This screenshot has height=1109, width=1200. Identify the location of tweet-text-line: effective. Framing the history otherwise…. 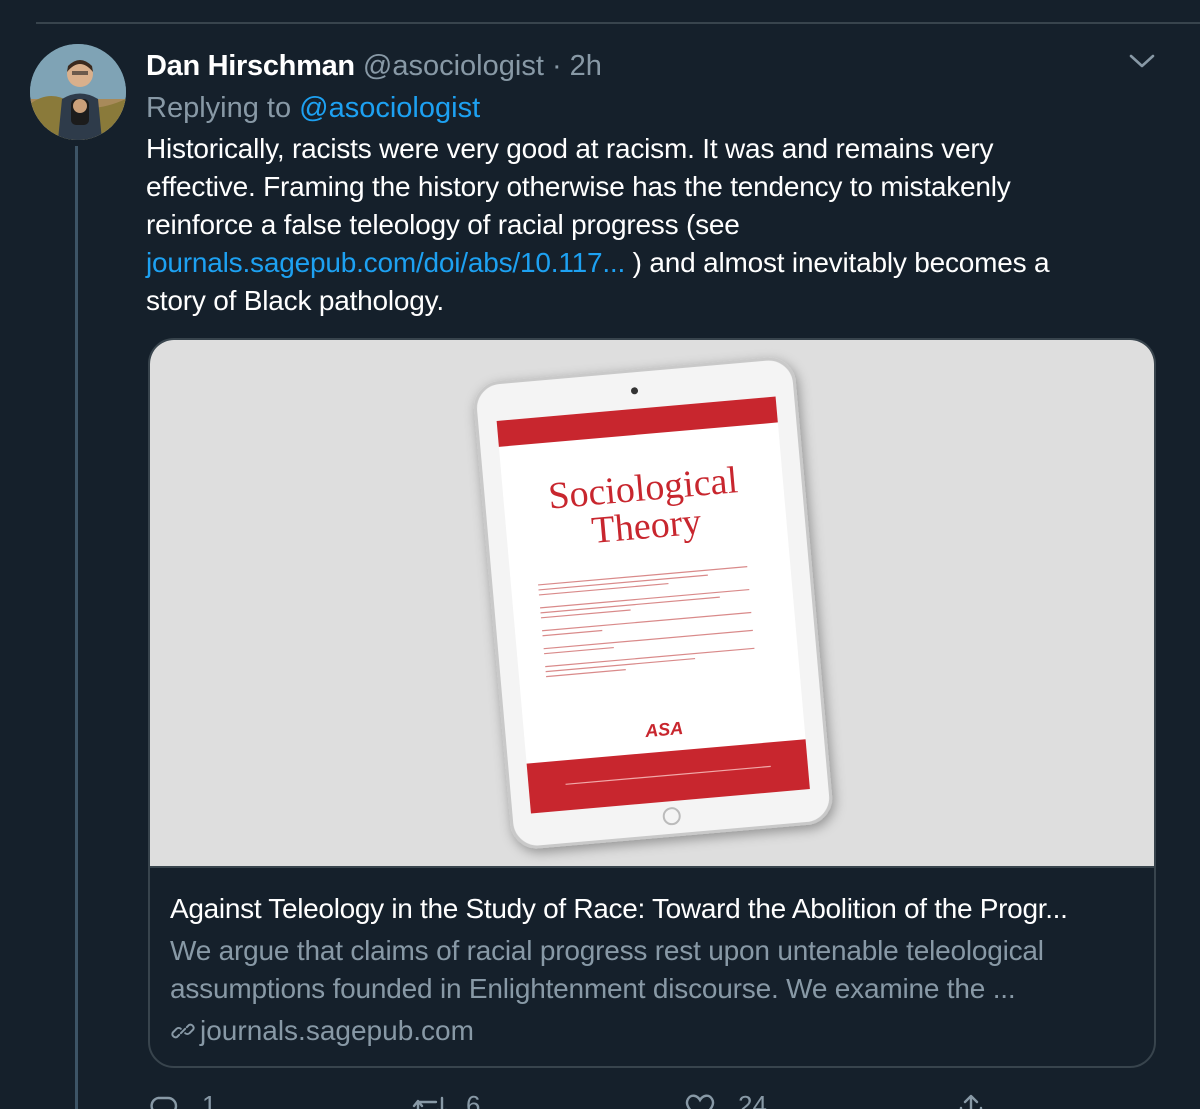
(578, 186).